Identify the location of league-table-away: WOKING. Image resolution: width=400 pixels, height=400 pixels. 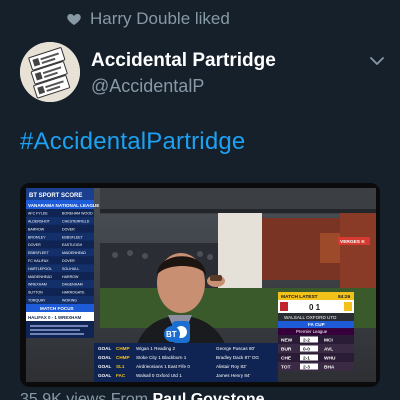
(69, 301).